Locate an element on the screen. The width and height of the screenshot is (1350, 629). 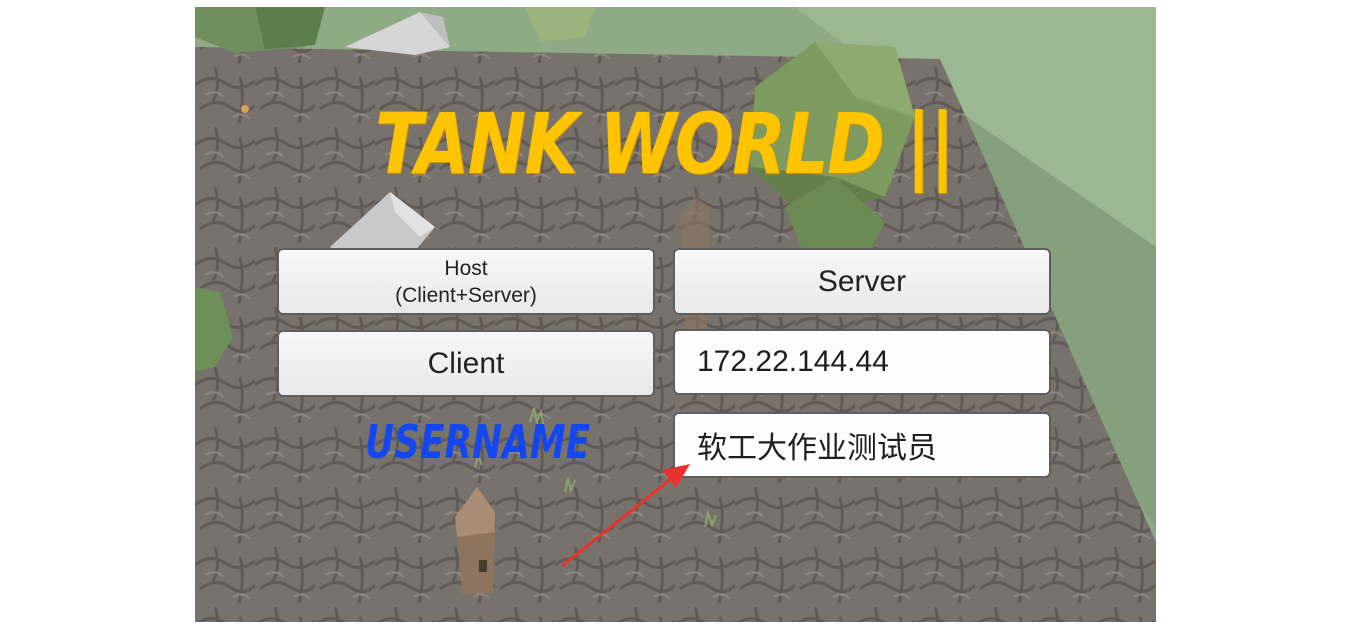
title-text: TANK WORLD is located at coordinates (630, 144).